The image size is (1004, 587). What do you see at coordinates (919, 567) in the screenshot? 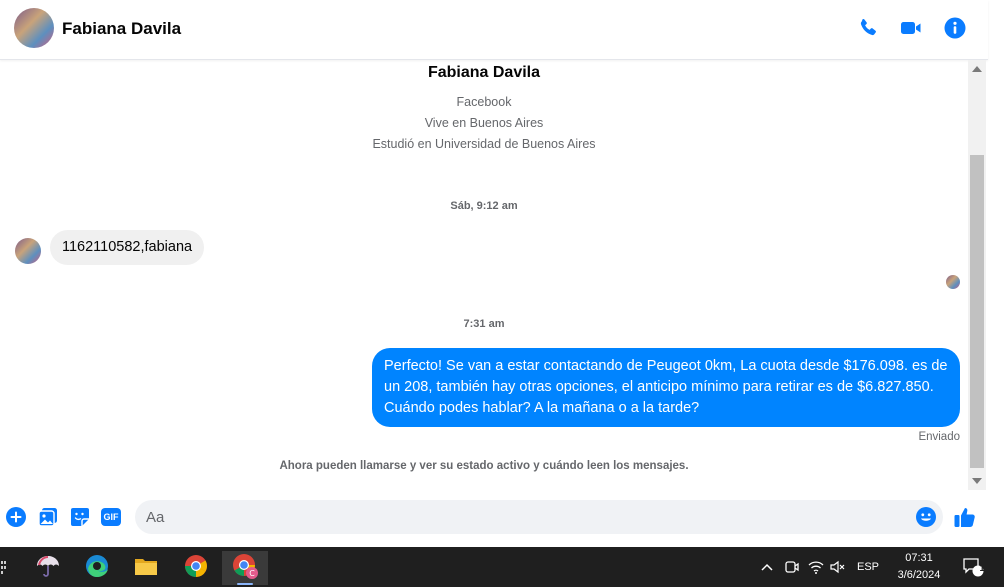
I see `system-clock: 07:31 3/6/2024` at bounding box center [919, 567].